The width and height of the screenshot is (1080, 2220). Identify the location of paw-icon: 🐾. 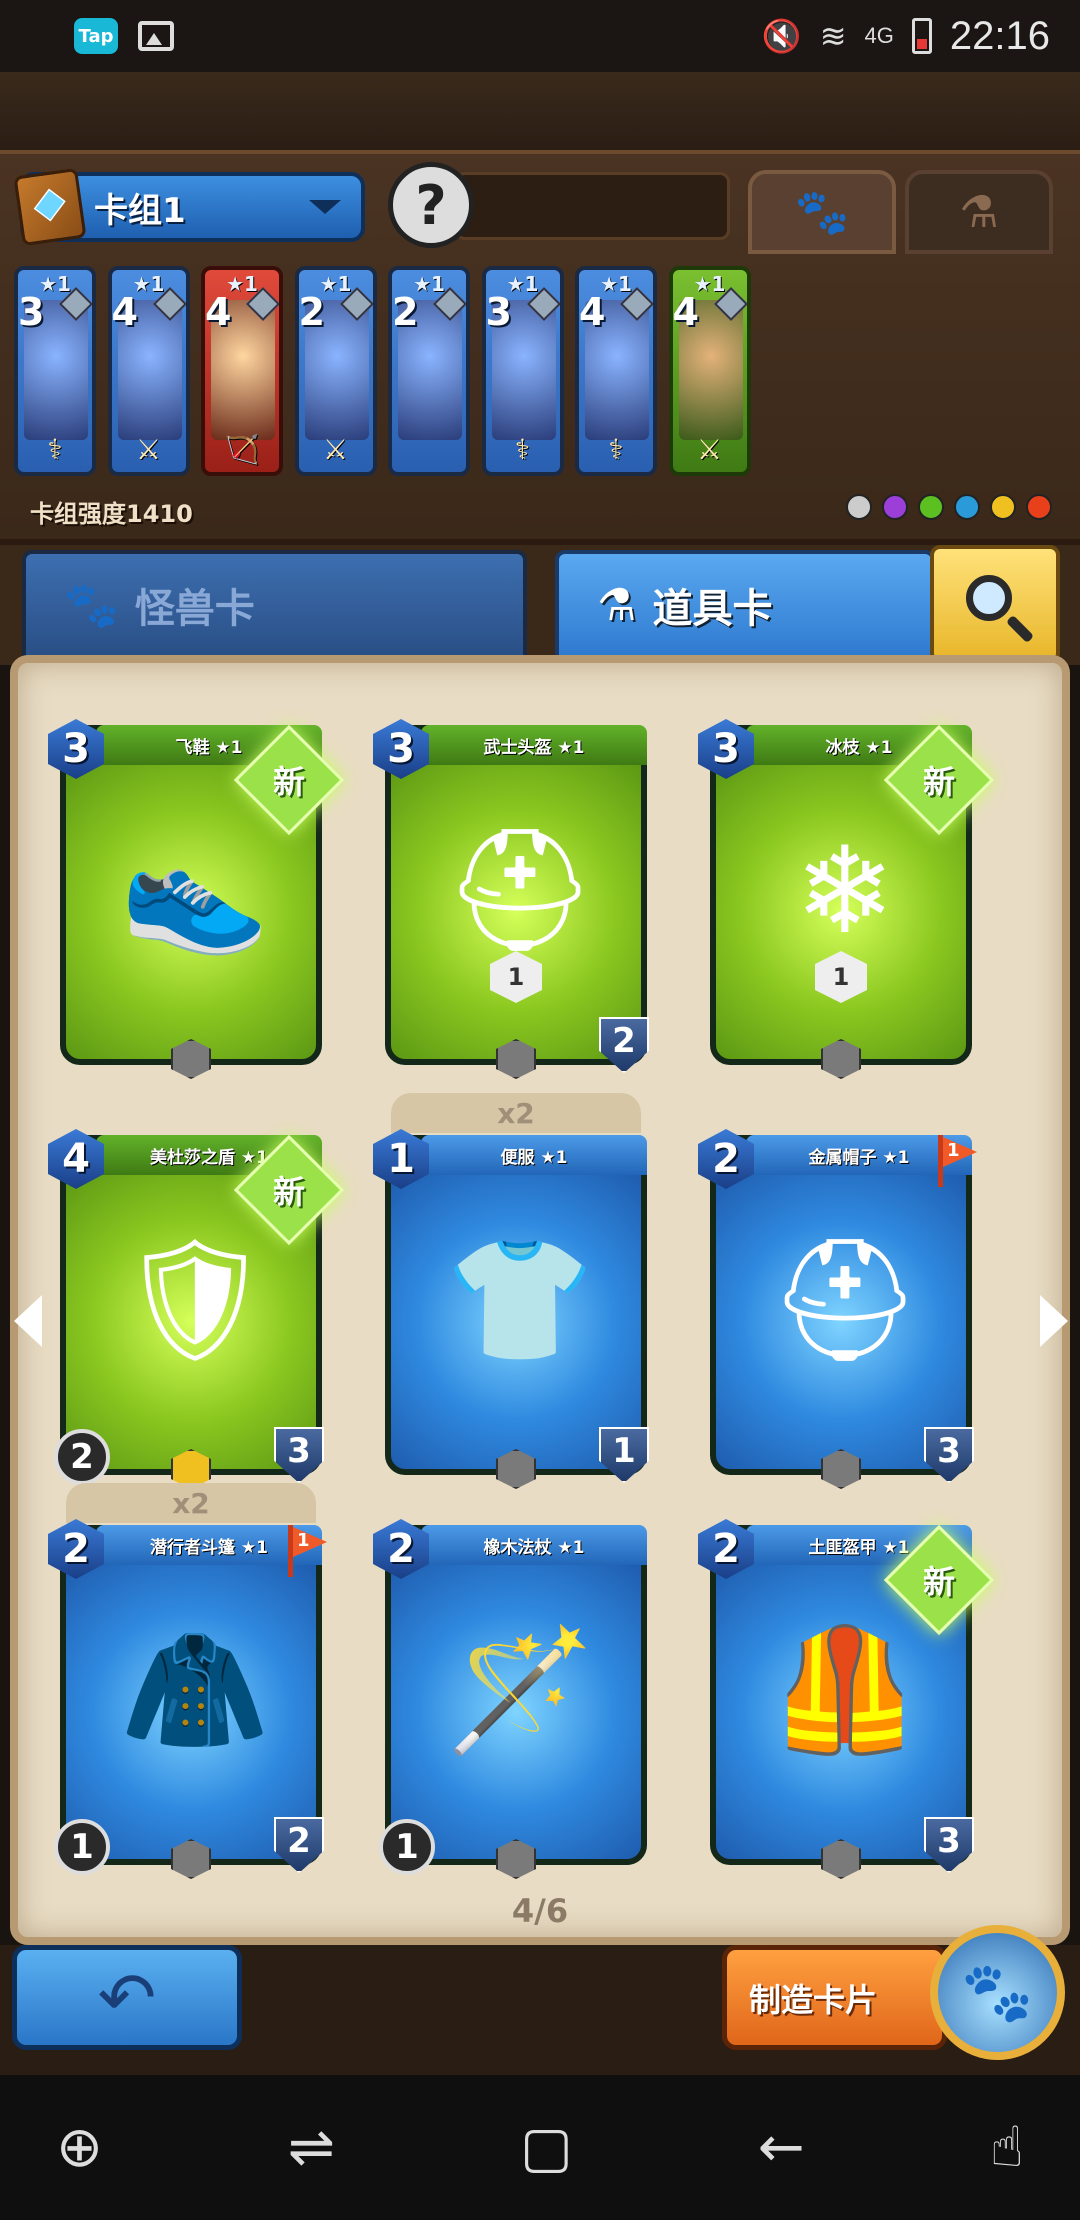
(822, 212).